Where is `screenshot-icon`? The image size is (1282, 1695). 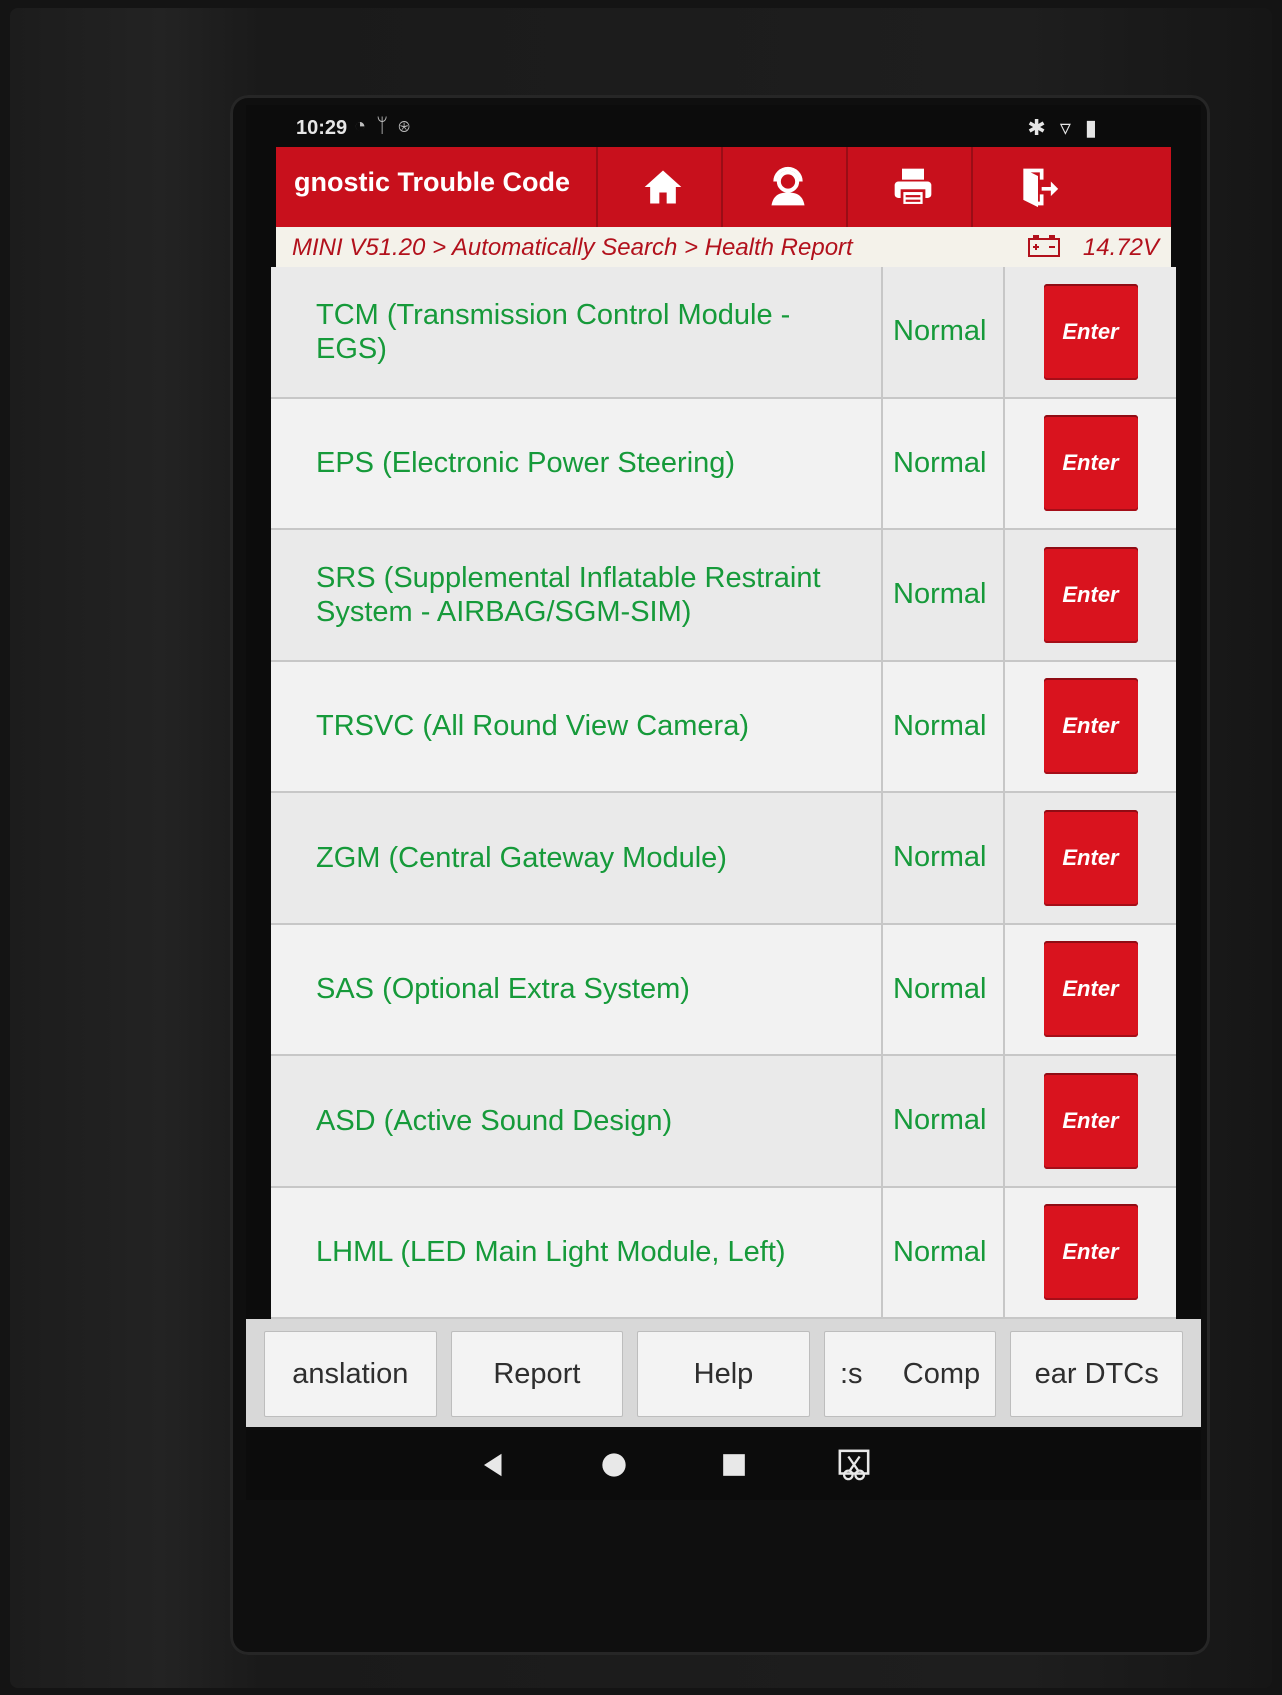
screenshot-icon is located at coordinates (854, 1465).